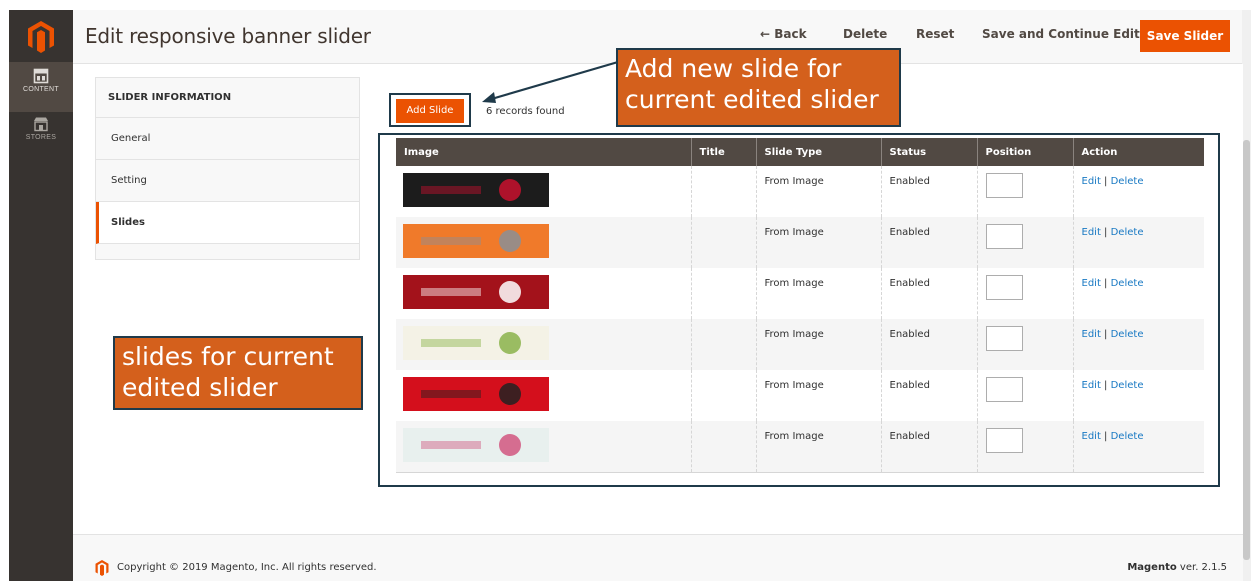 This screenshot has height=581, width=1251. I want to click on nav-item-label: CONTENT, so click(41, 89).